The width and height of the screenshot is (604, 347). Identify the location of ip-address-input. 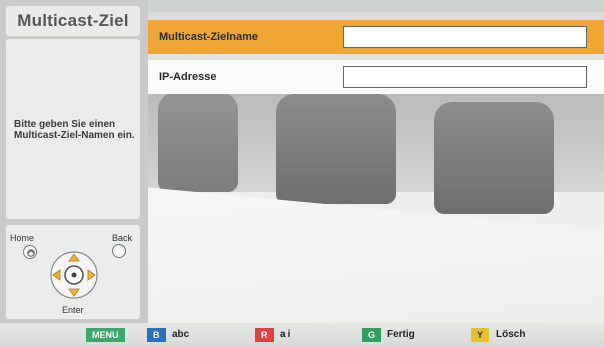
(465, 77).